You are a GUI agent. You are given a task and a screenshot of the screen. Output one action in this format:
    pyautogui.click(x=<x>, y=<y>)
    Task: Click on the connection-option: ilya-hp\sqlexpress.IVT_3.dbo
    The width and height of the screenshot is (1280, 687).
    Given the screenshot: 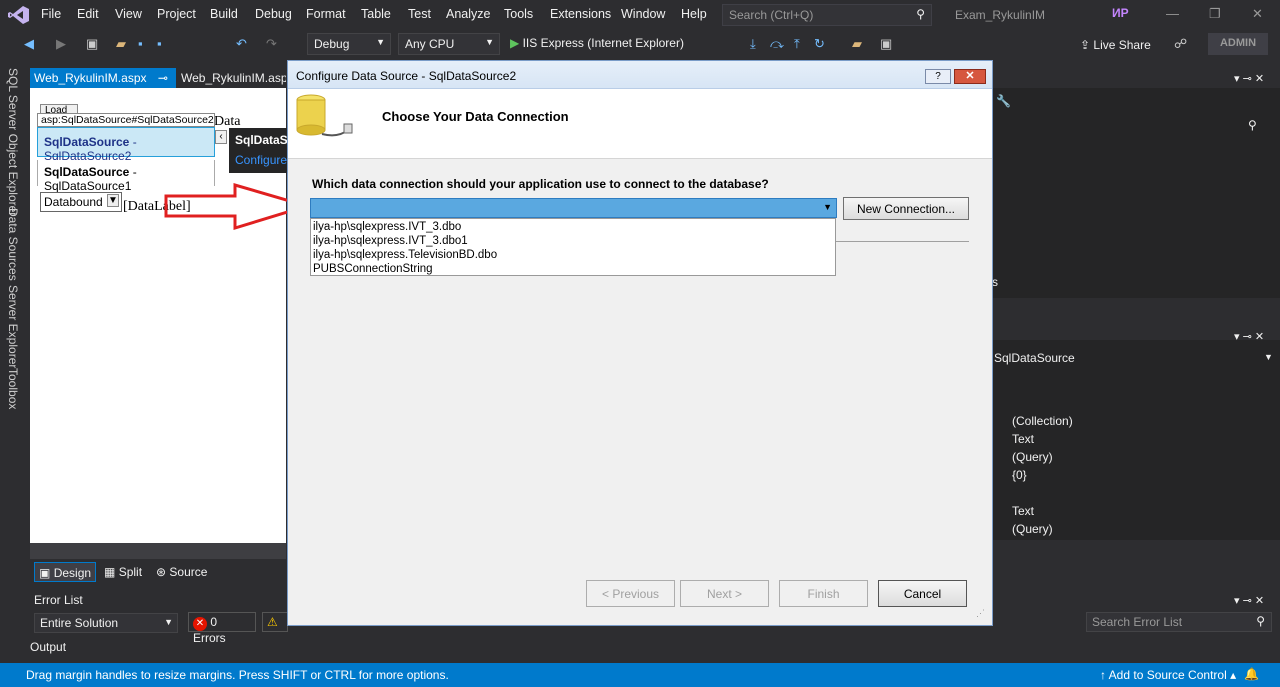 What is the action you would take?
    pyautogui.click(x=573, y=227)
    